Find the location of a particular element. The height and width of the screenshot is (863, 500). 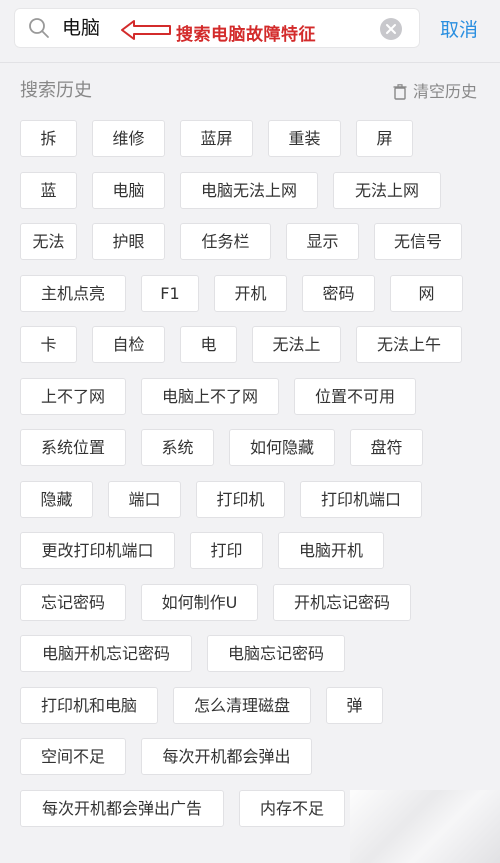

history-tag: 电脑 is located at coordinates (128, 190).